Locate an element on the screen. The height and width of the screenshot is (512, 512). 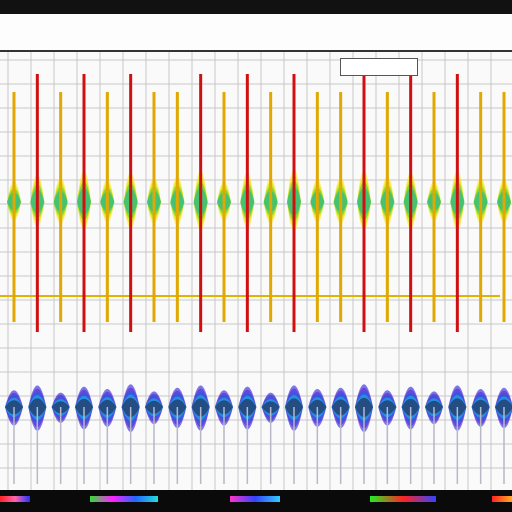
legend-box is located at coordinates (379, 67).